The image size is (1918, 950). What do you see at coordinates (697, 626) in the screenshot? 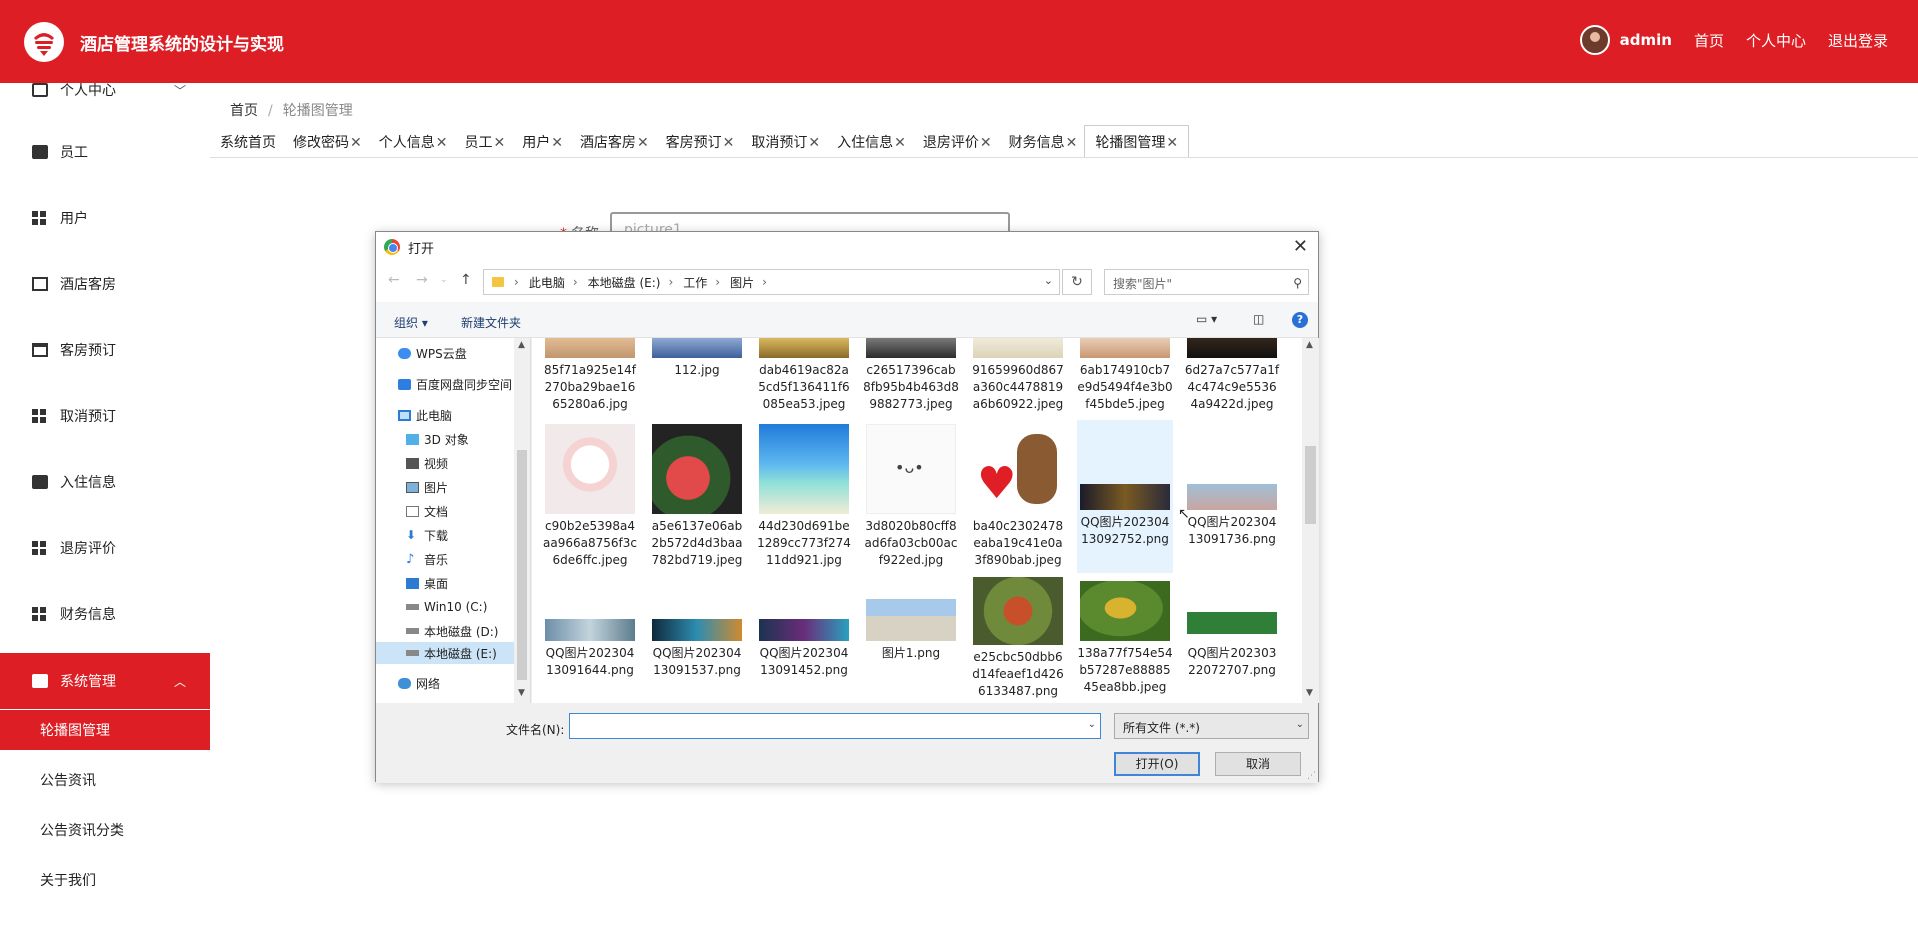
I see `file-item: QQ图片20230413091537.png` at bounding box center [697, 626].